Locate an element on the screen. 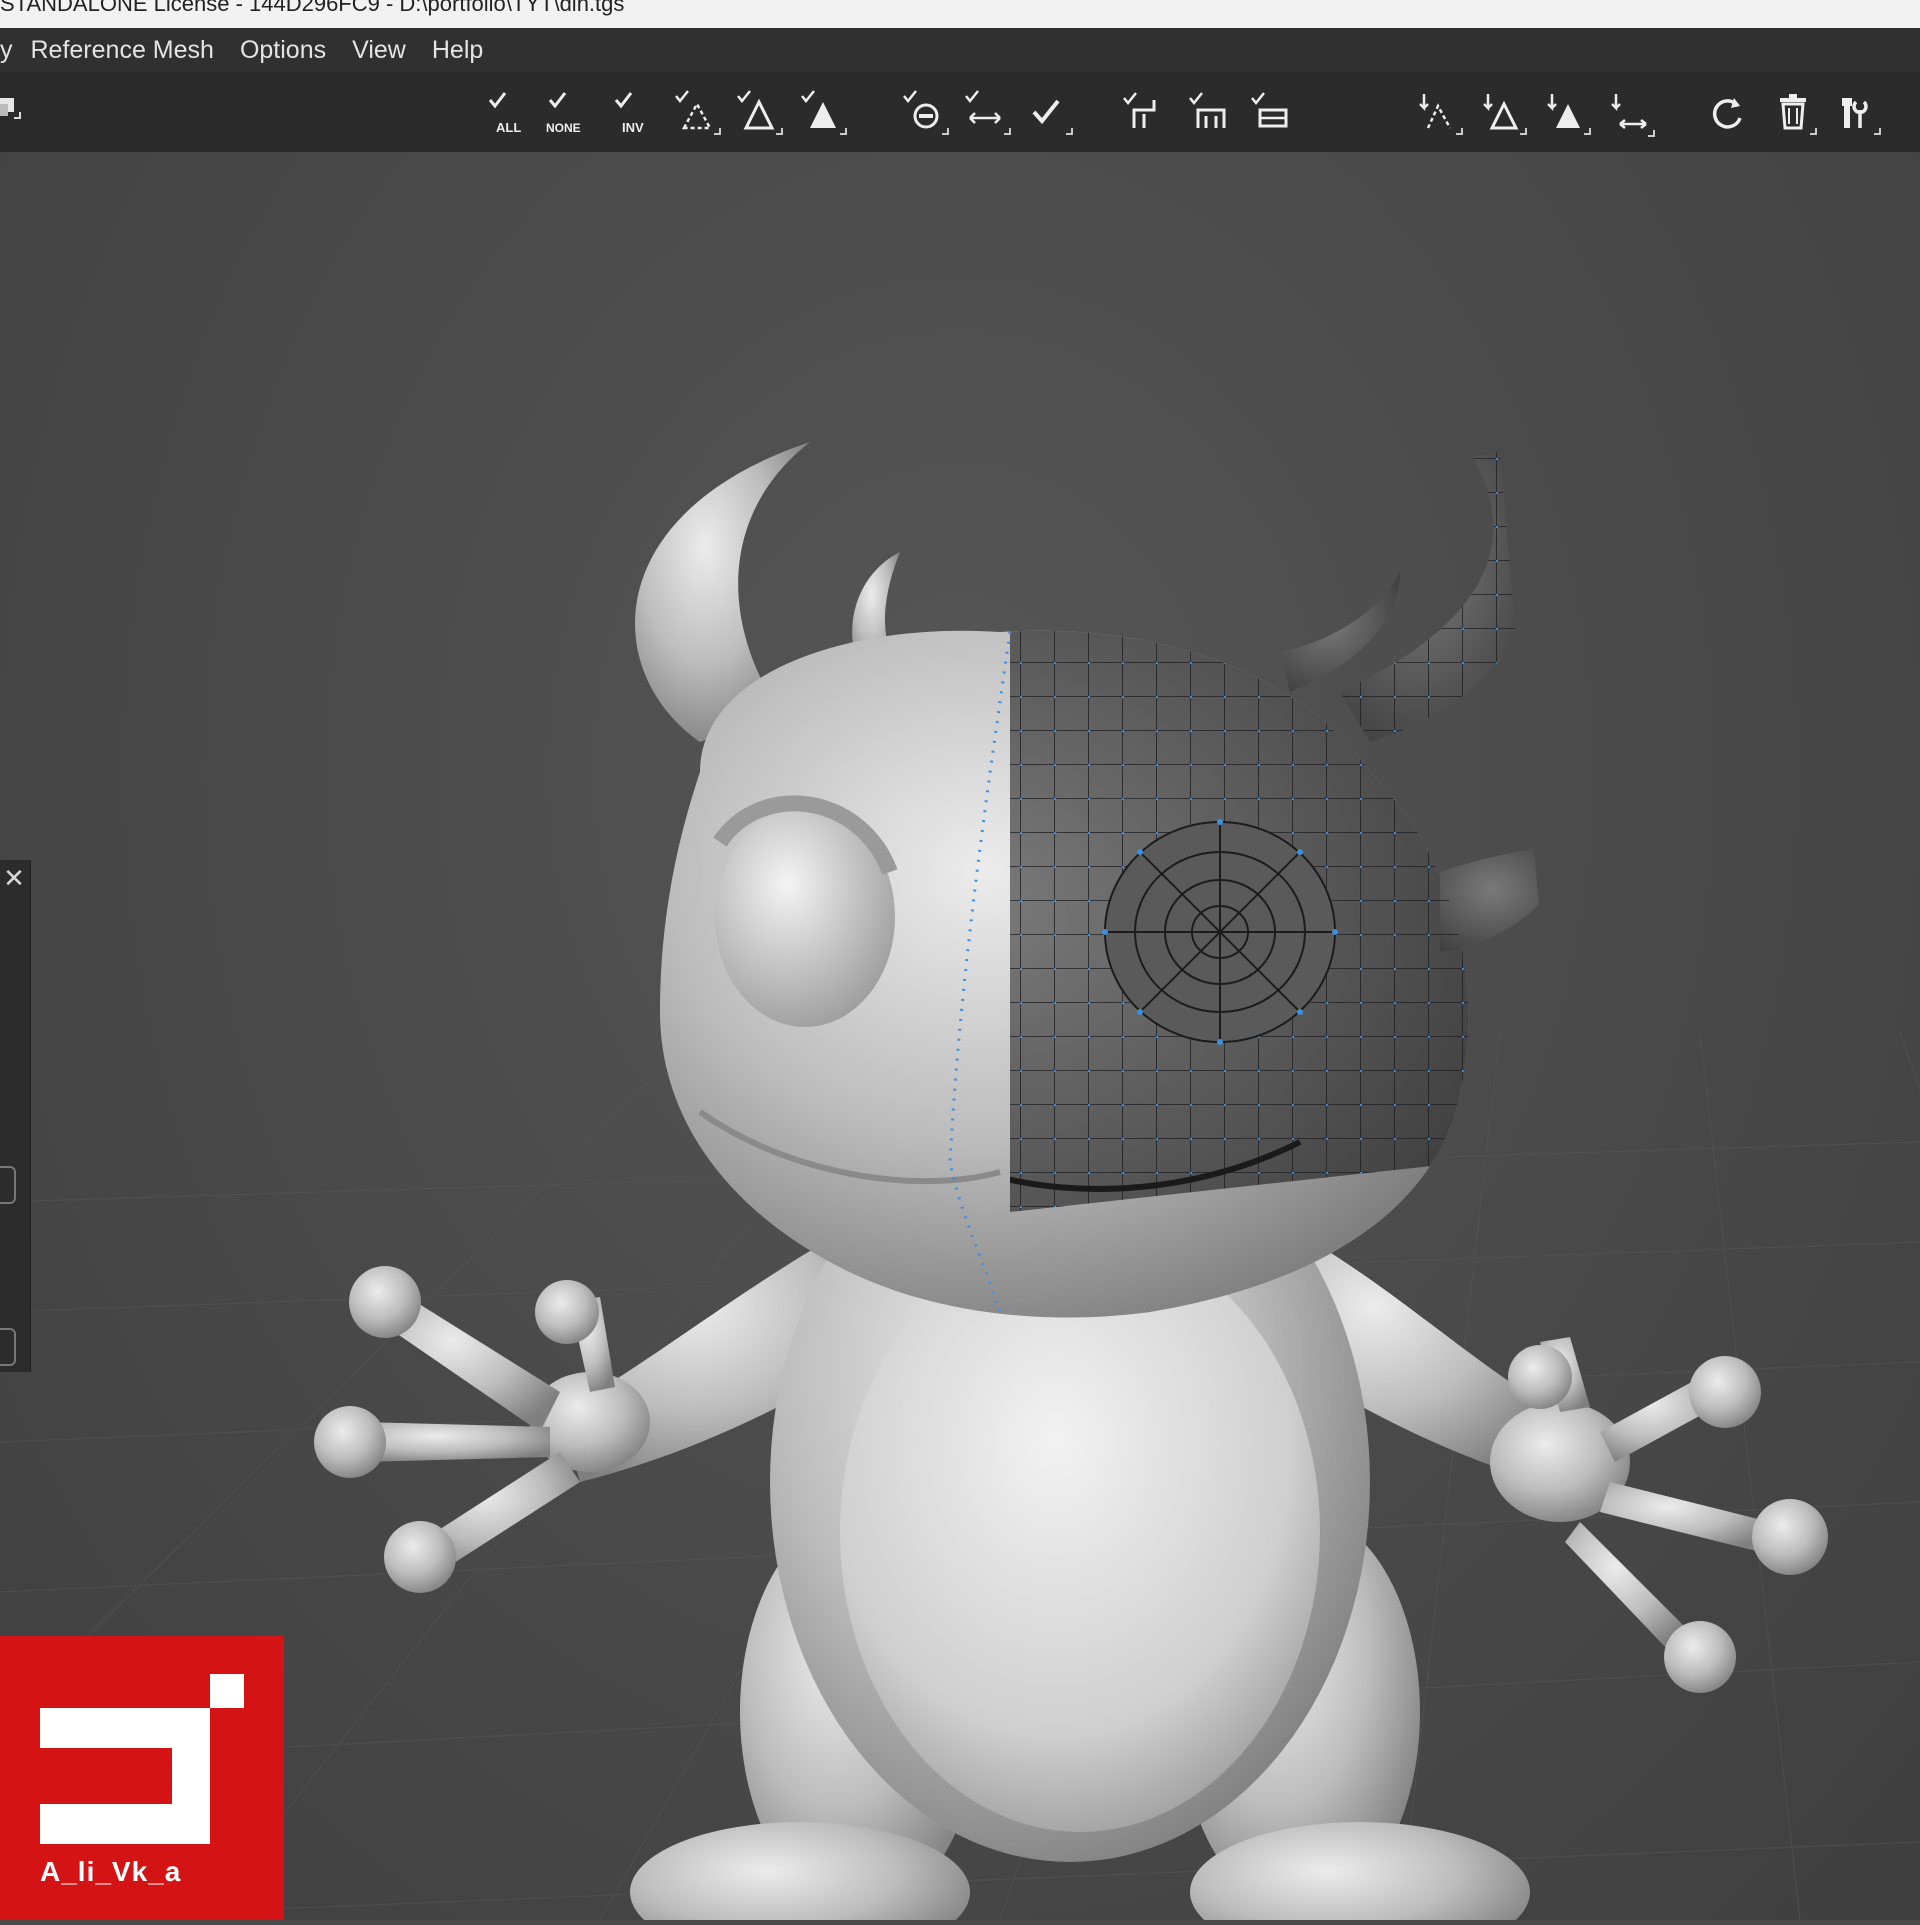 Image resolution: width=1920 pixels, height=1925 pixels. select-invert-icon: INV is located at coordinates (635, 112).